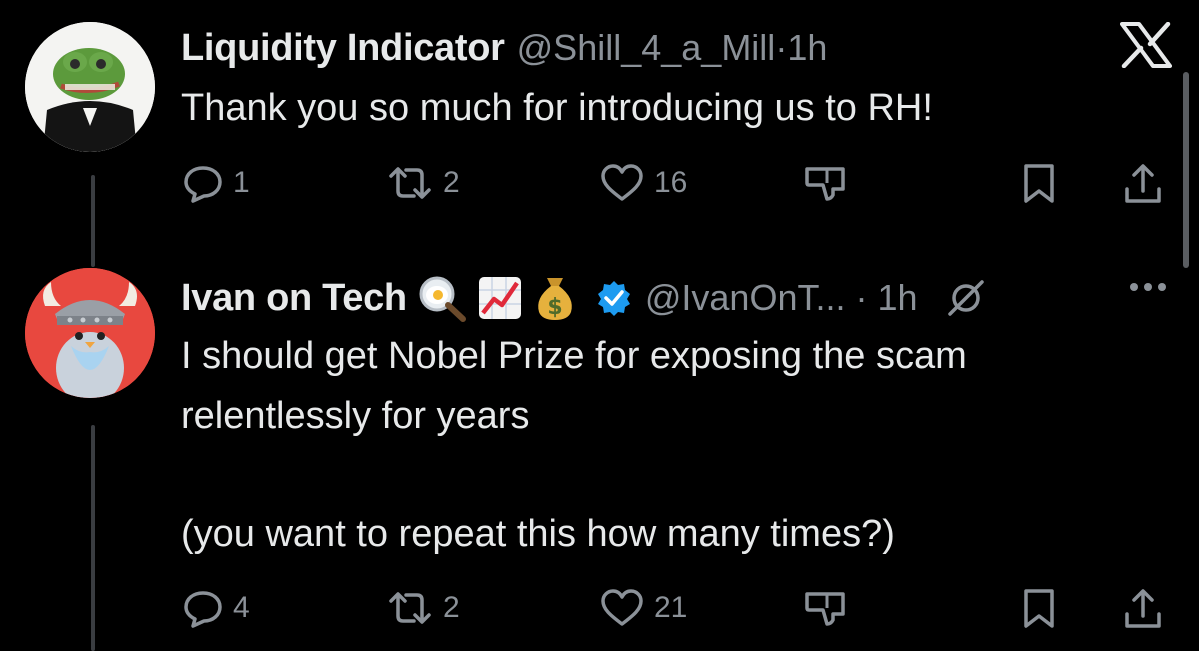  What do you see at coordinates (500, 298) in the screenshot?
I see `chart-increasing-emoji-icon` at bounding box center [500, 298].